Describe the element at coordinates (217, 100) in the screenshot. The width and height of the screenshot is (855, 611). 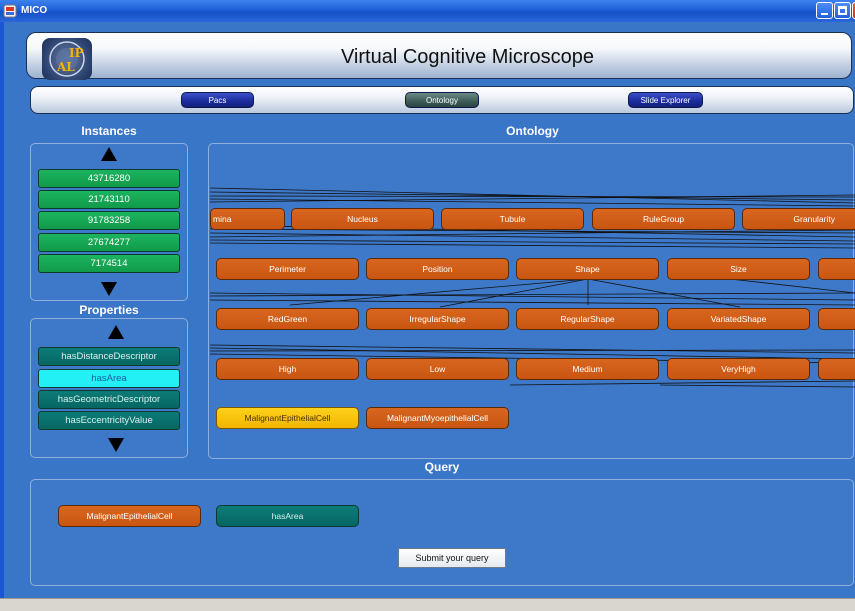
I see `pacs-button: Pacs` at that location.